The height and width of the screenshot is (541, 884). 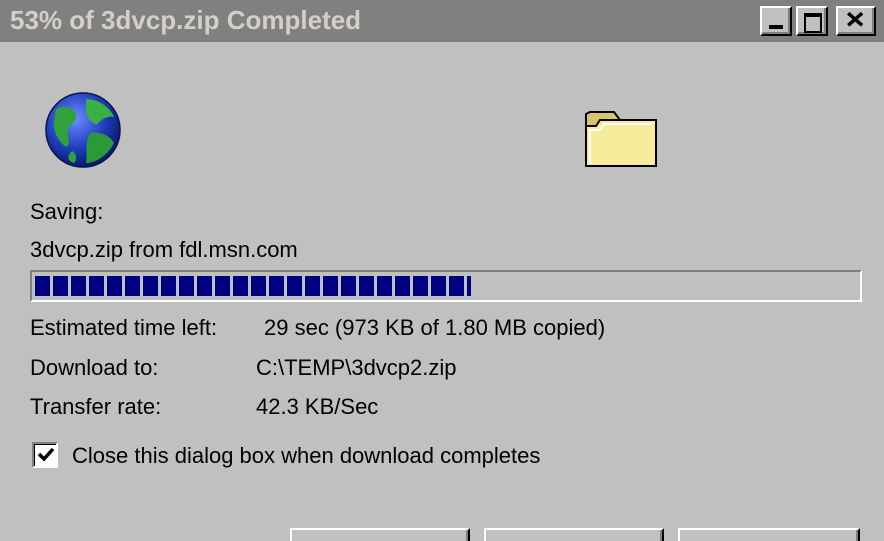 I want to click on close-icon, so click(x=855, y=19).